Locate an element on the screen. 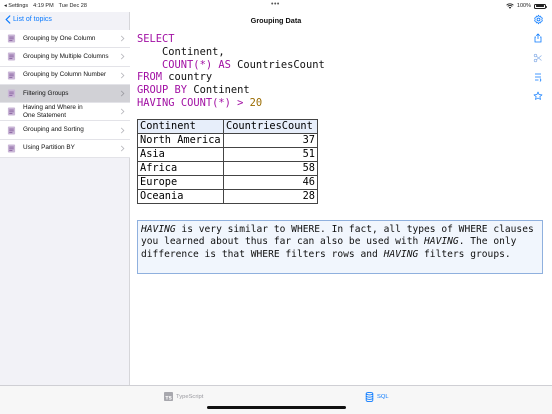 The height and width of the screenshot is (414, 552). page-title: Grouping Data is located at coordinates (276, 20).